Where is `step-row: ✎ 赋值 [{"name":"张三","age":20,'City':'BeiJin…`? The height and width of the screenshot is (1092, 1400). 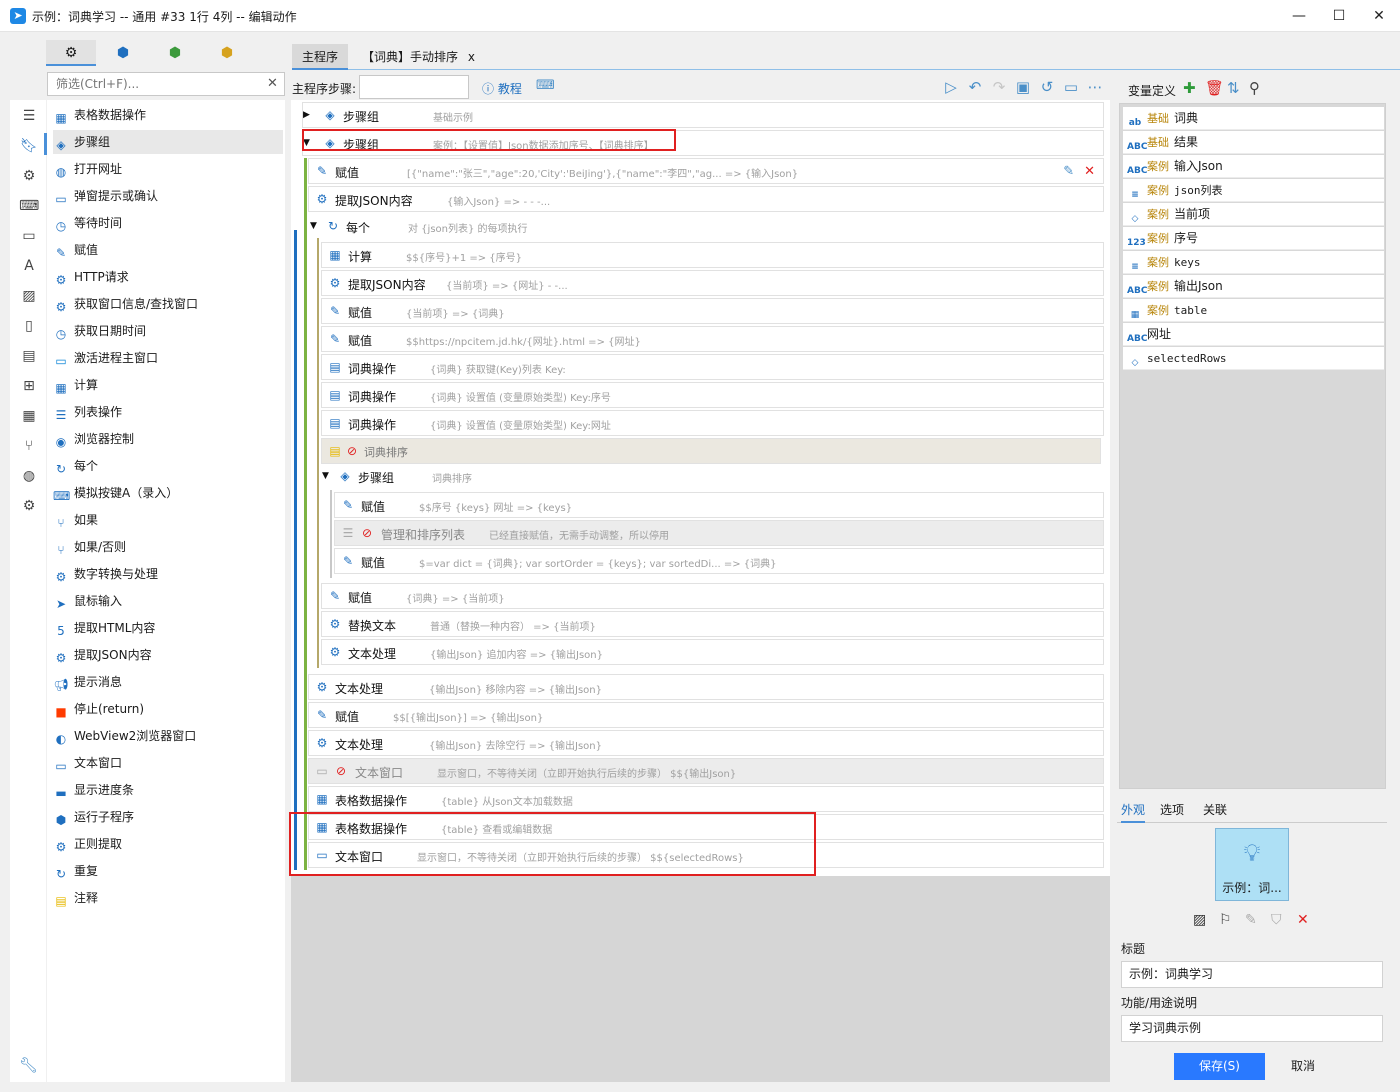
step-row: ✎ 赋值 [{"name":"张三","age":20,'City':'BeiJin… is located at coordinates (706, 171).